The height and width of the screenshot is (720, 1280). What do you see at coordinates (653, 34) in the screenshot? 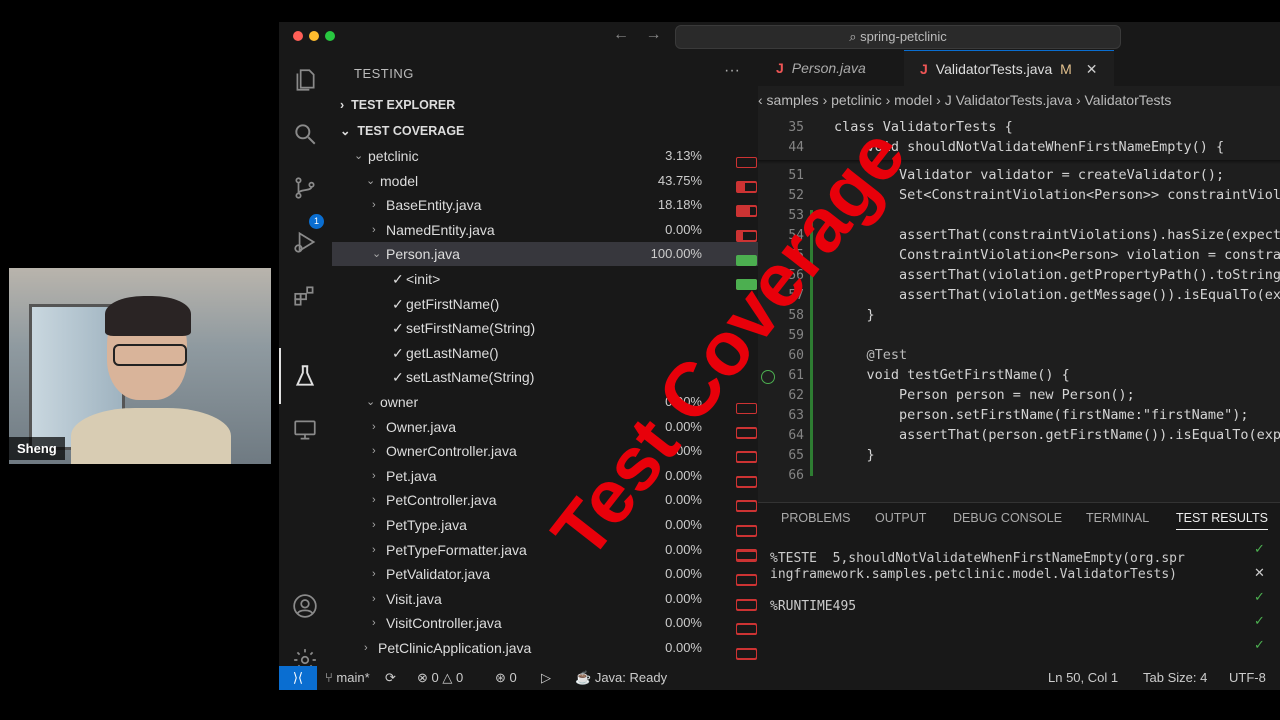
I see `forward-arrow-icon: →` at bounding box center [653, 34].